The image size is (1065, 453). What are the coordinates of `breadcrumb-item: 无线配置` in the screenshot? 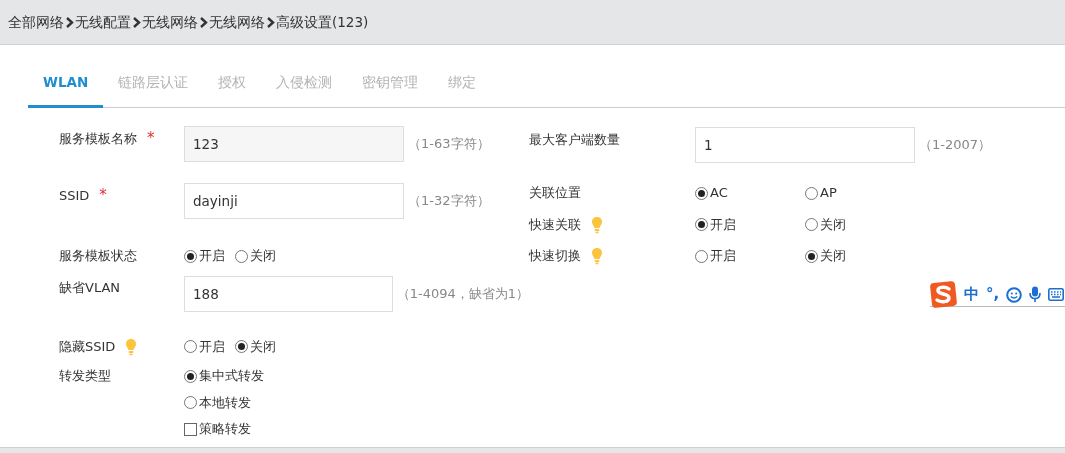 It's located at (103, 22).